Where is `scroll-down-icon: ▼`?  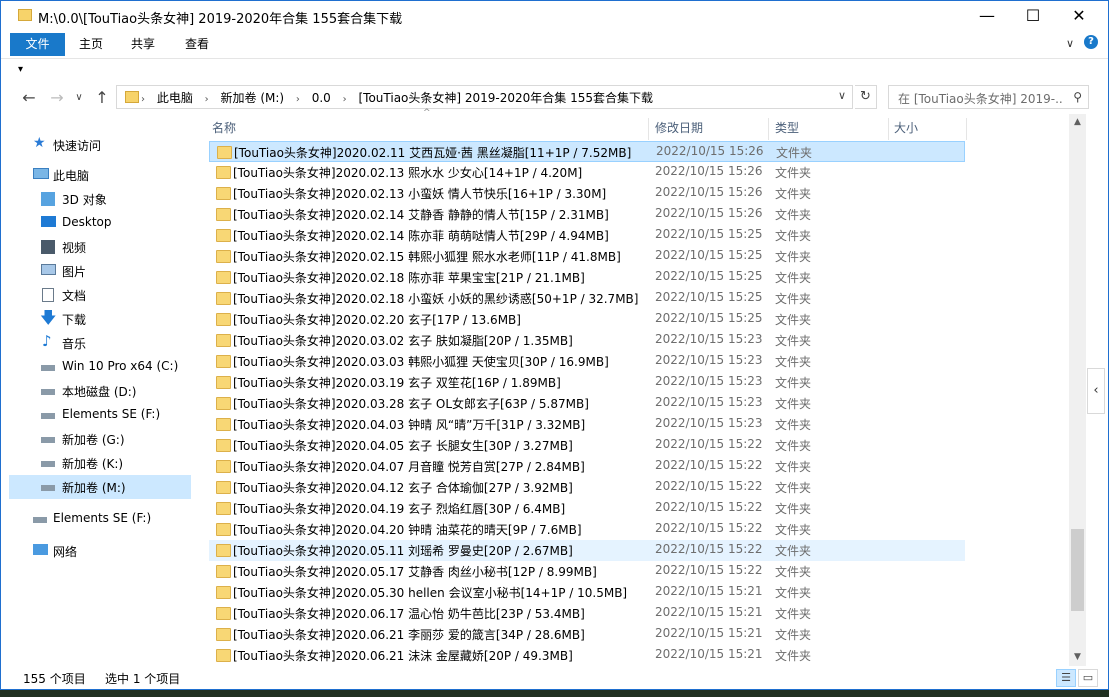
scroll-down-icon: ▼ is located at coordinates (1077, 657).